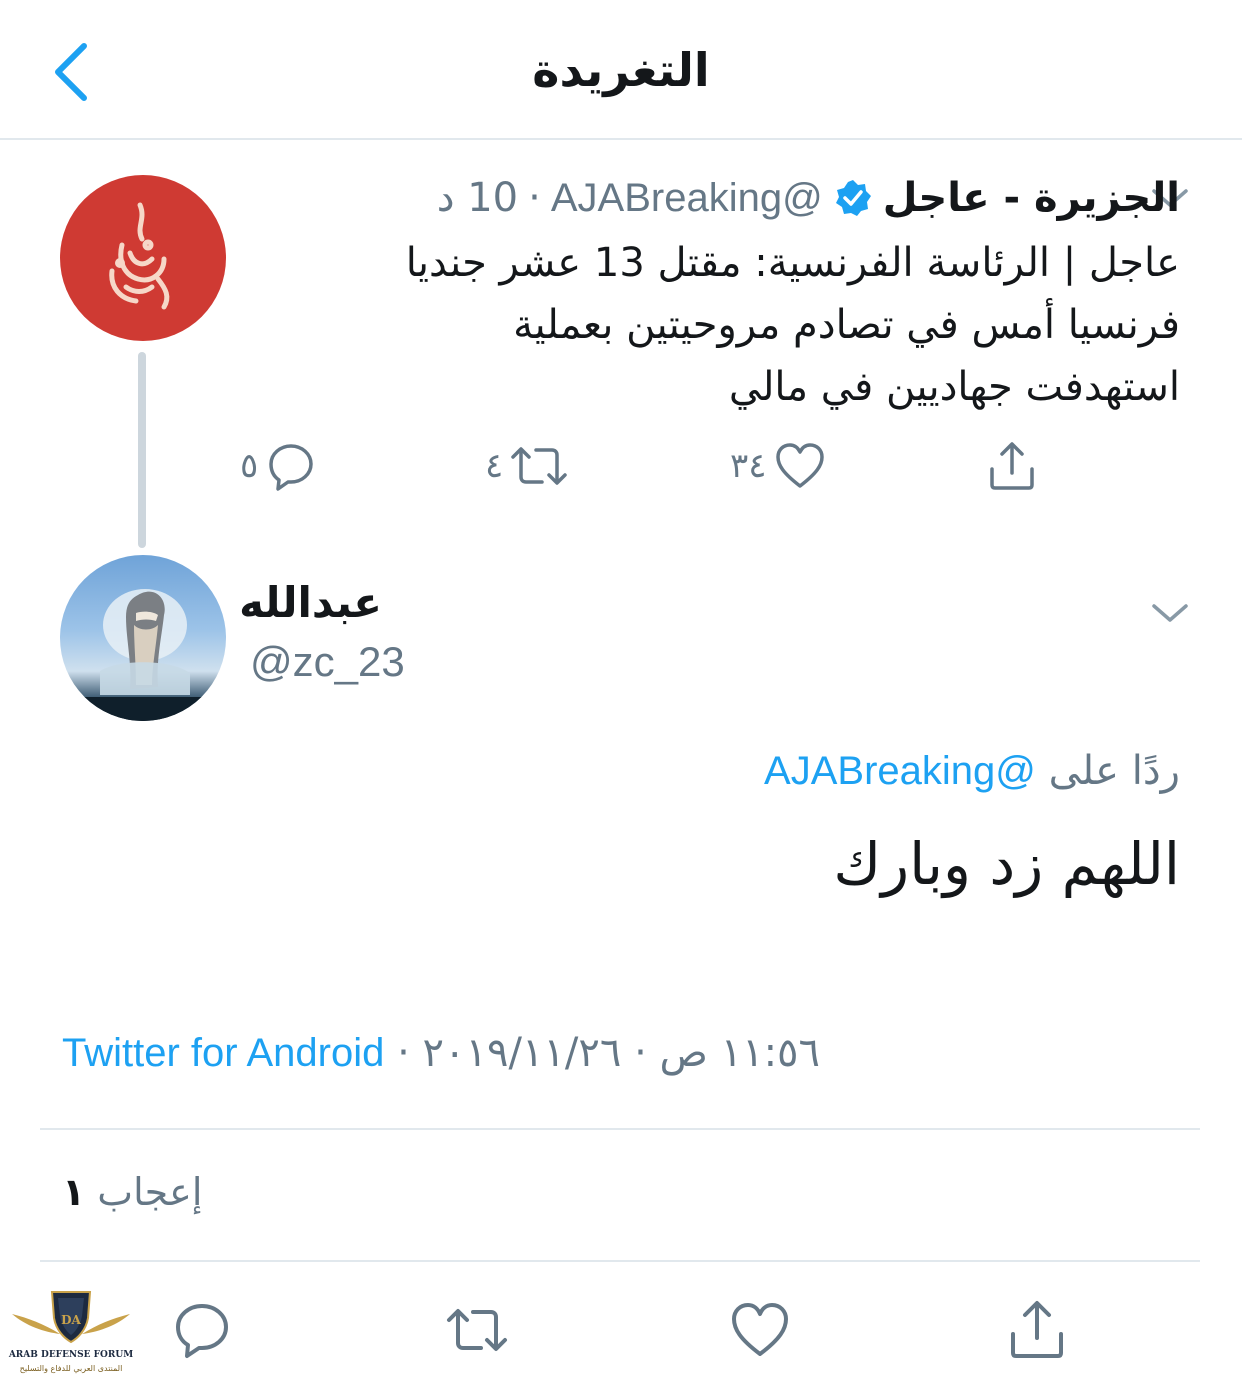 This screenshot has height=1383, width=1242. I want to click on watermark-badge-text: DA, so click(71, 1320).